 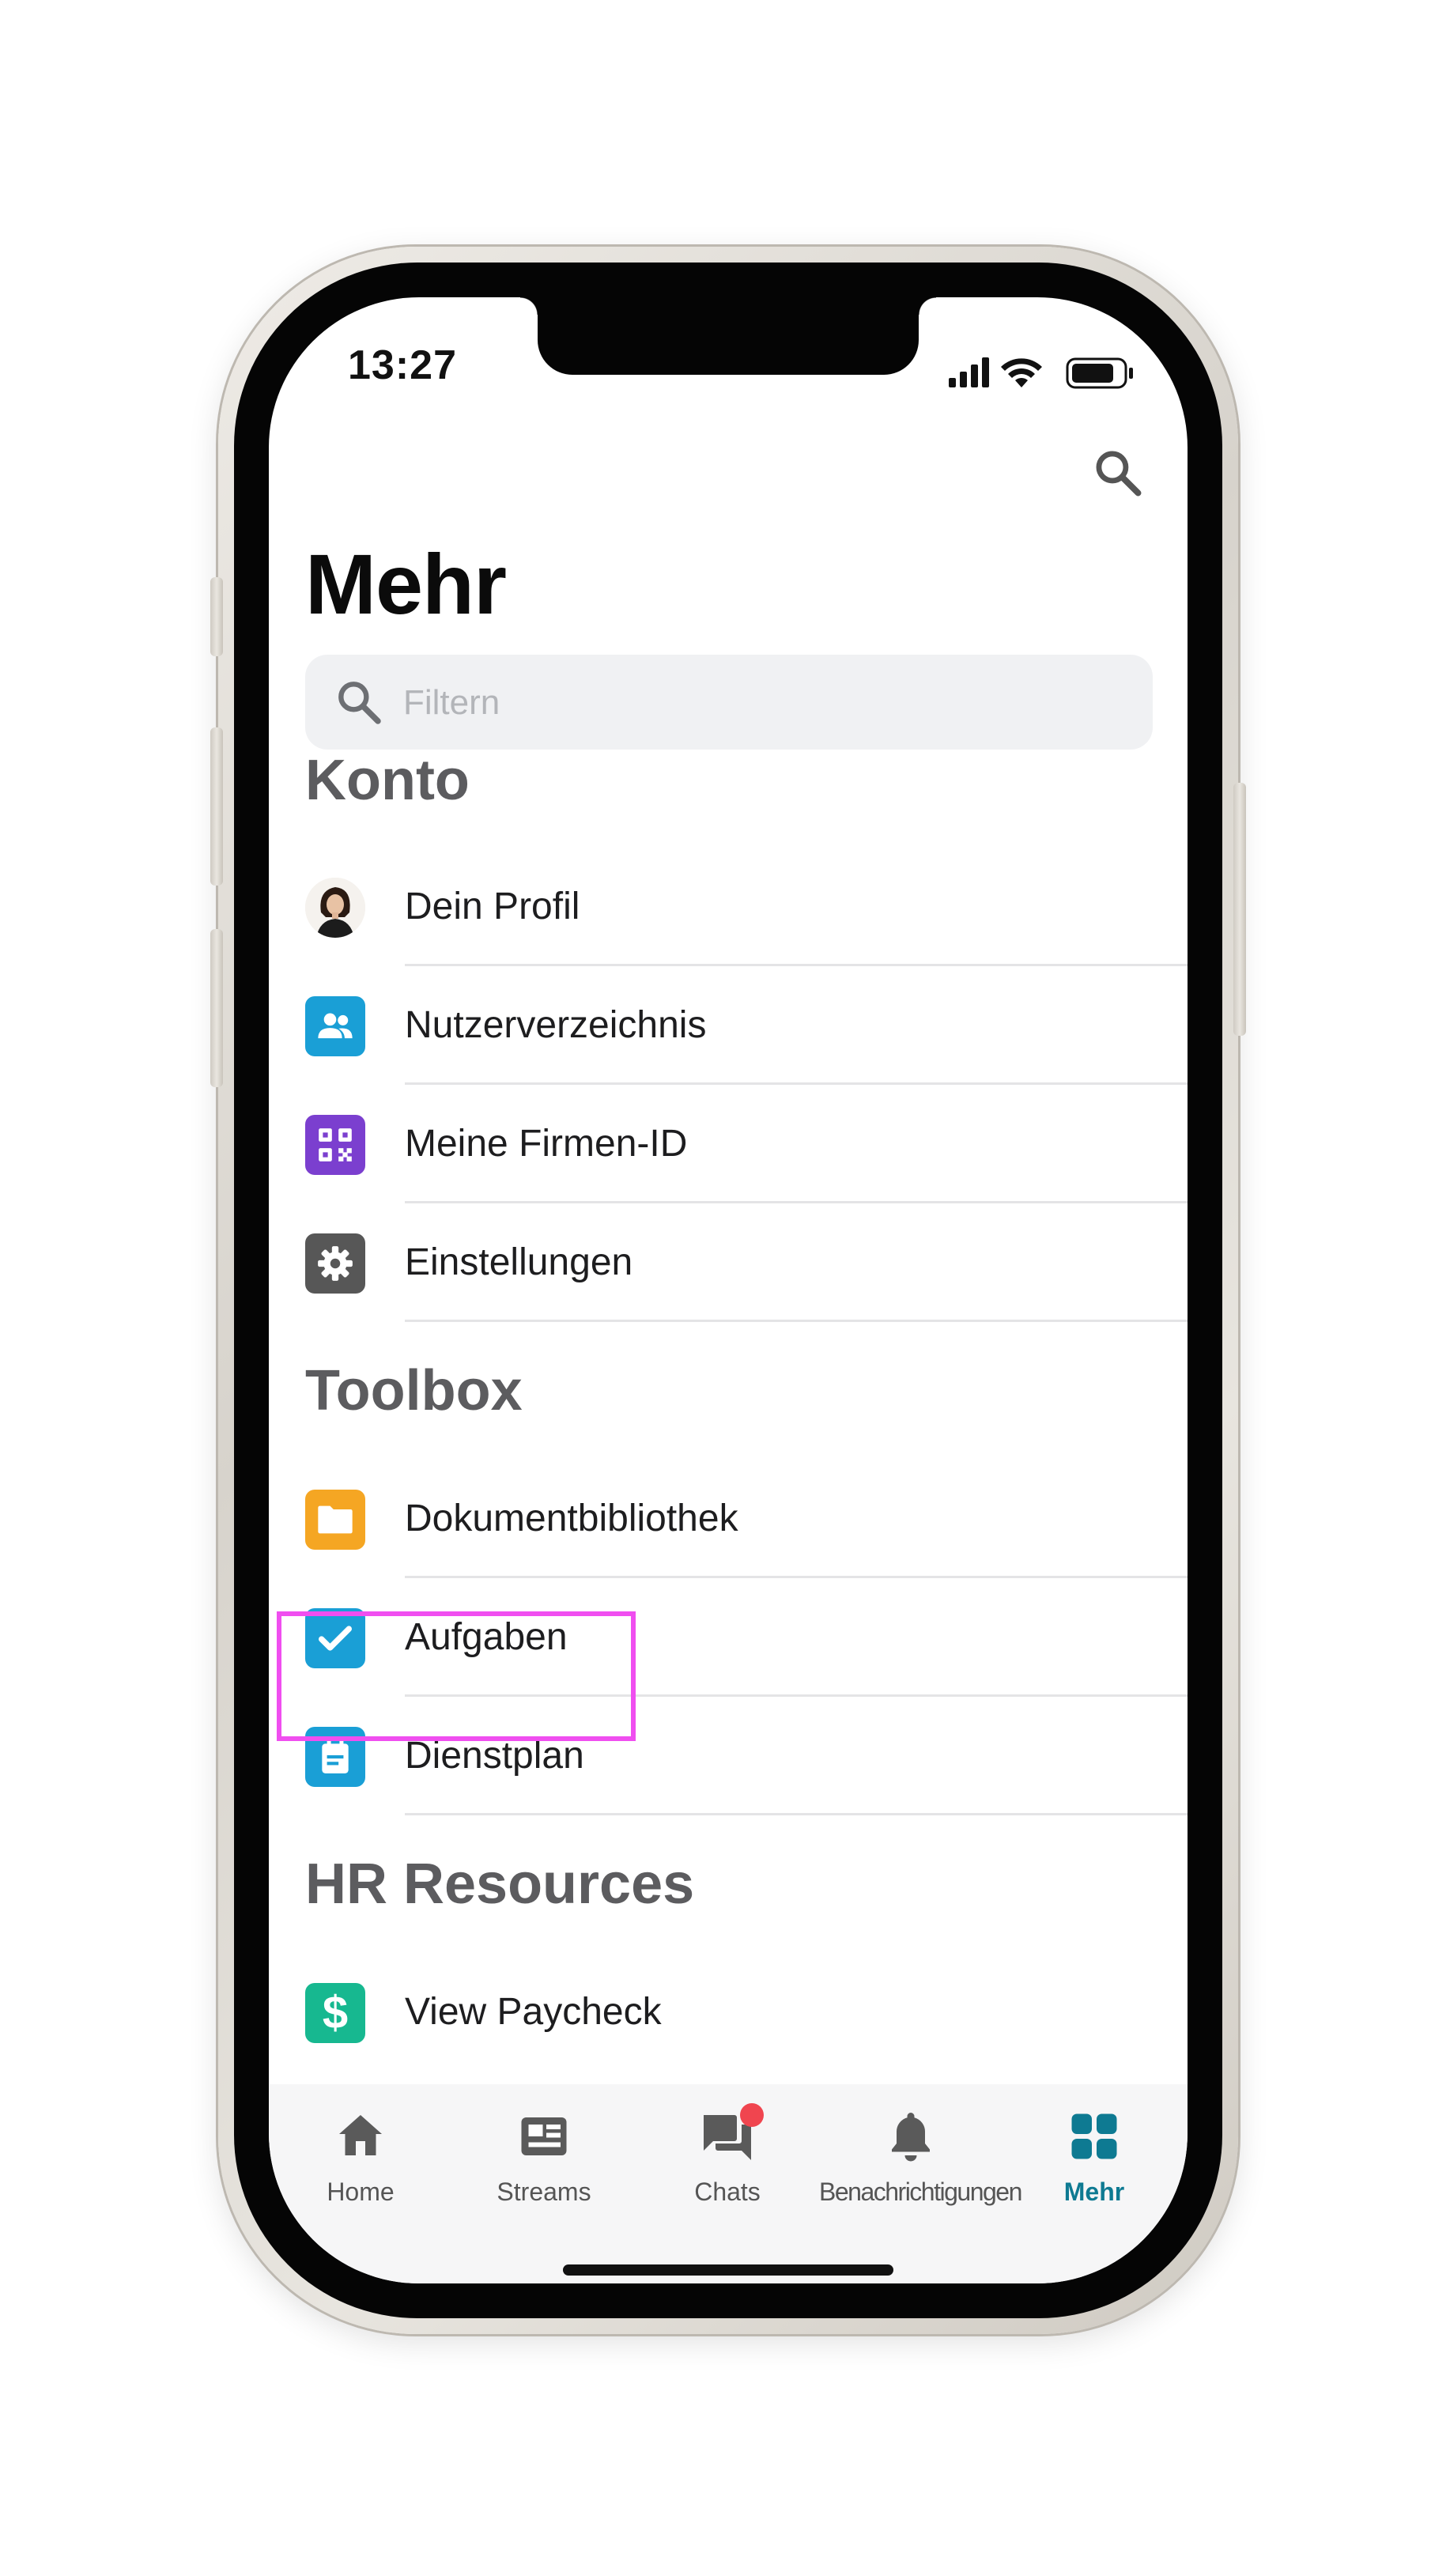 I want to click on bell-icon, so click(x=911, y=2137).